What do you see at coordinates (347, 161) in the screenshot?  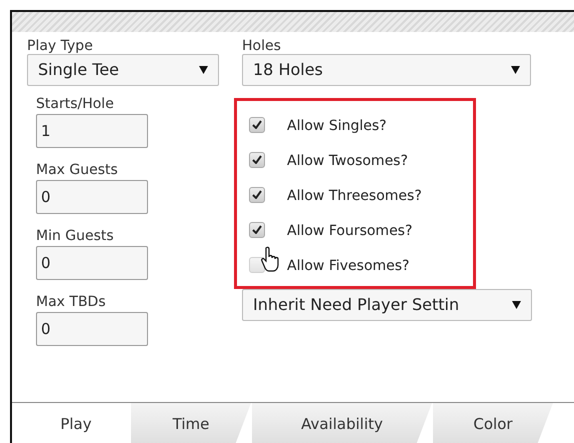 I see `option-label: Allow Twosomes?` at bounding box center [347, 161].